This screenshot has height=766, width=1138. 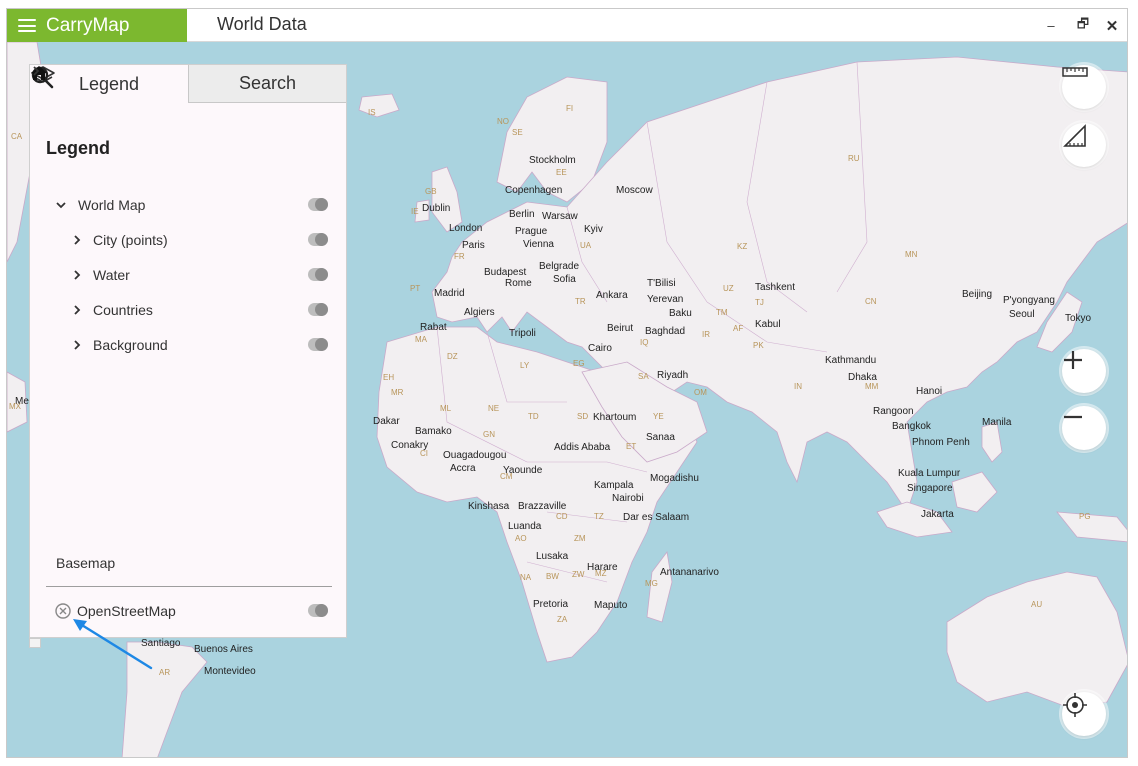 What do you see at coordinates (1029, 300) in the screenshot?
I see `map-label-city: P'yongyang` at bounding box center [1029, 300].